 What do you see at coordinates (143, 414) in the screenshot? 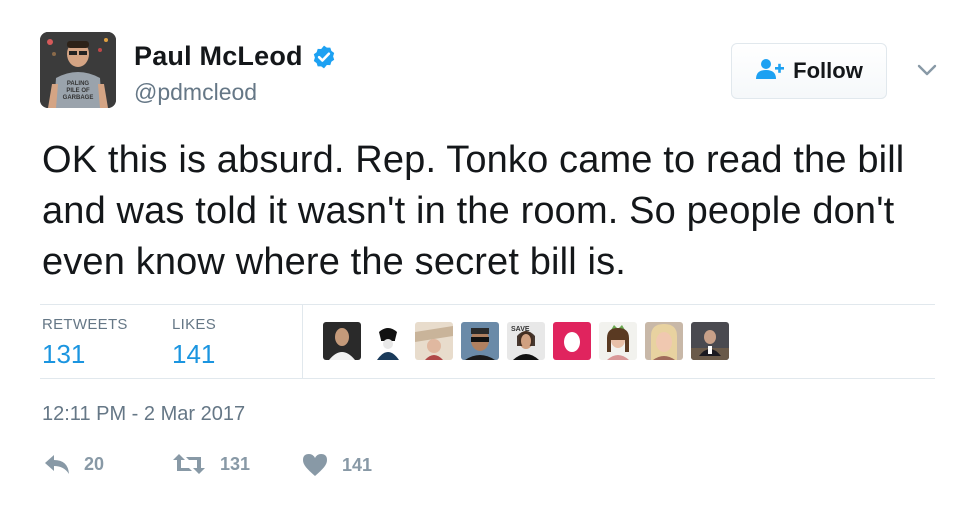
I see `tweet-timestamp: 12:11 PM - 2 Mar 2017` at bounding box center [143, 414].